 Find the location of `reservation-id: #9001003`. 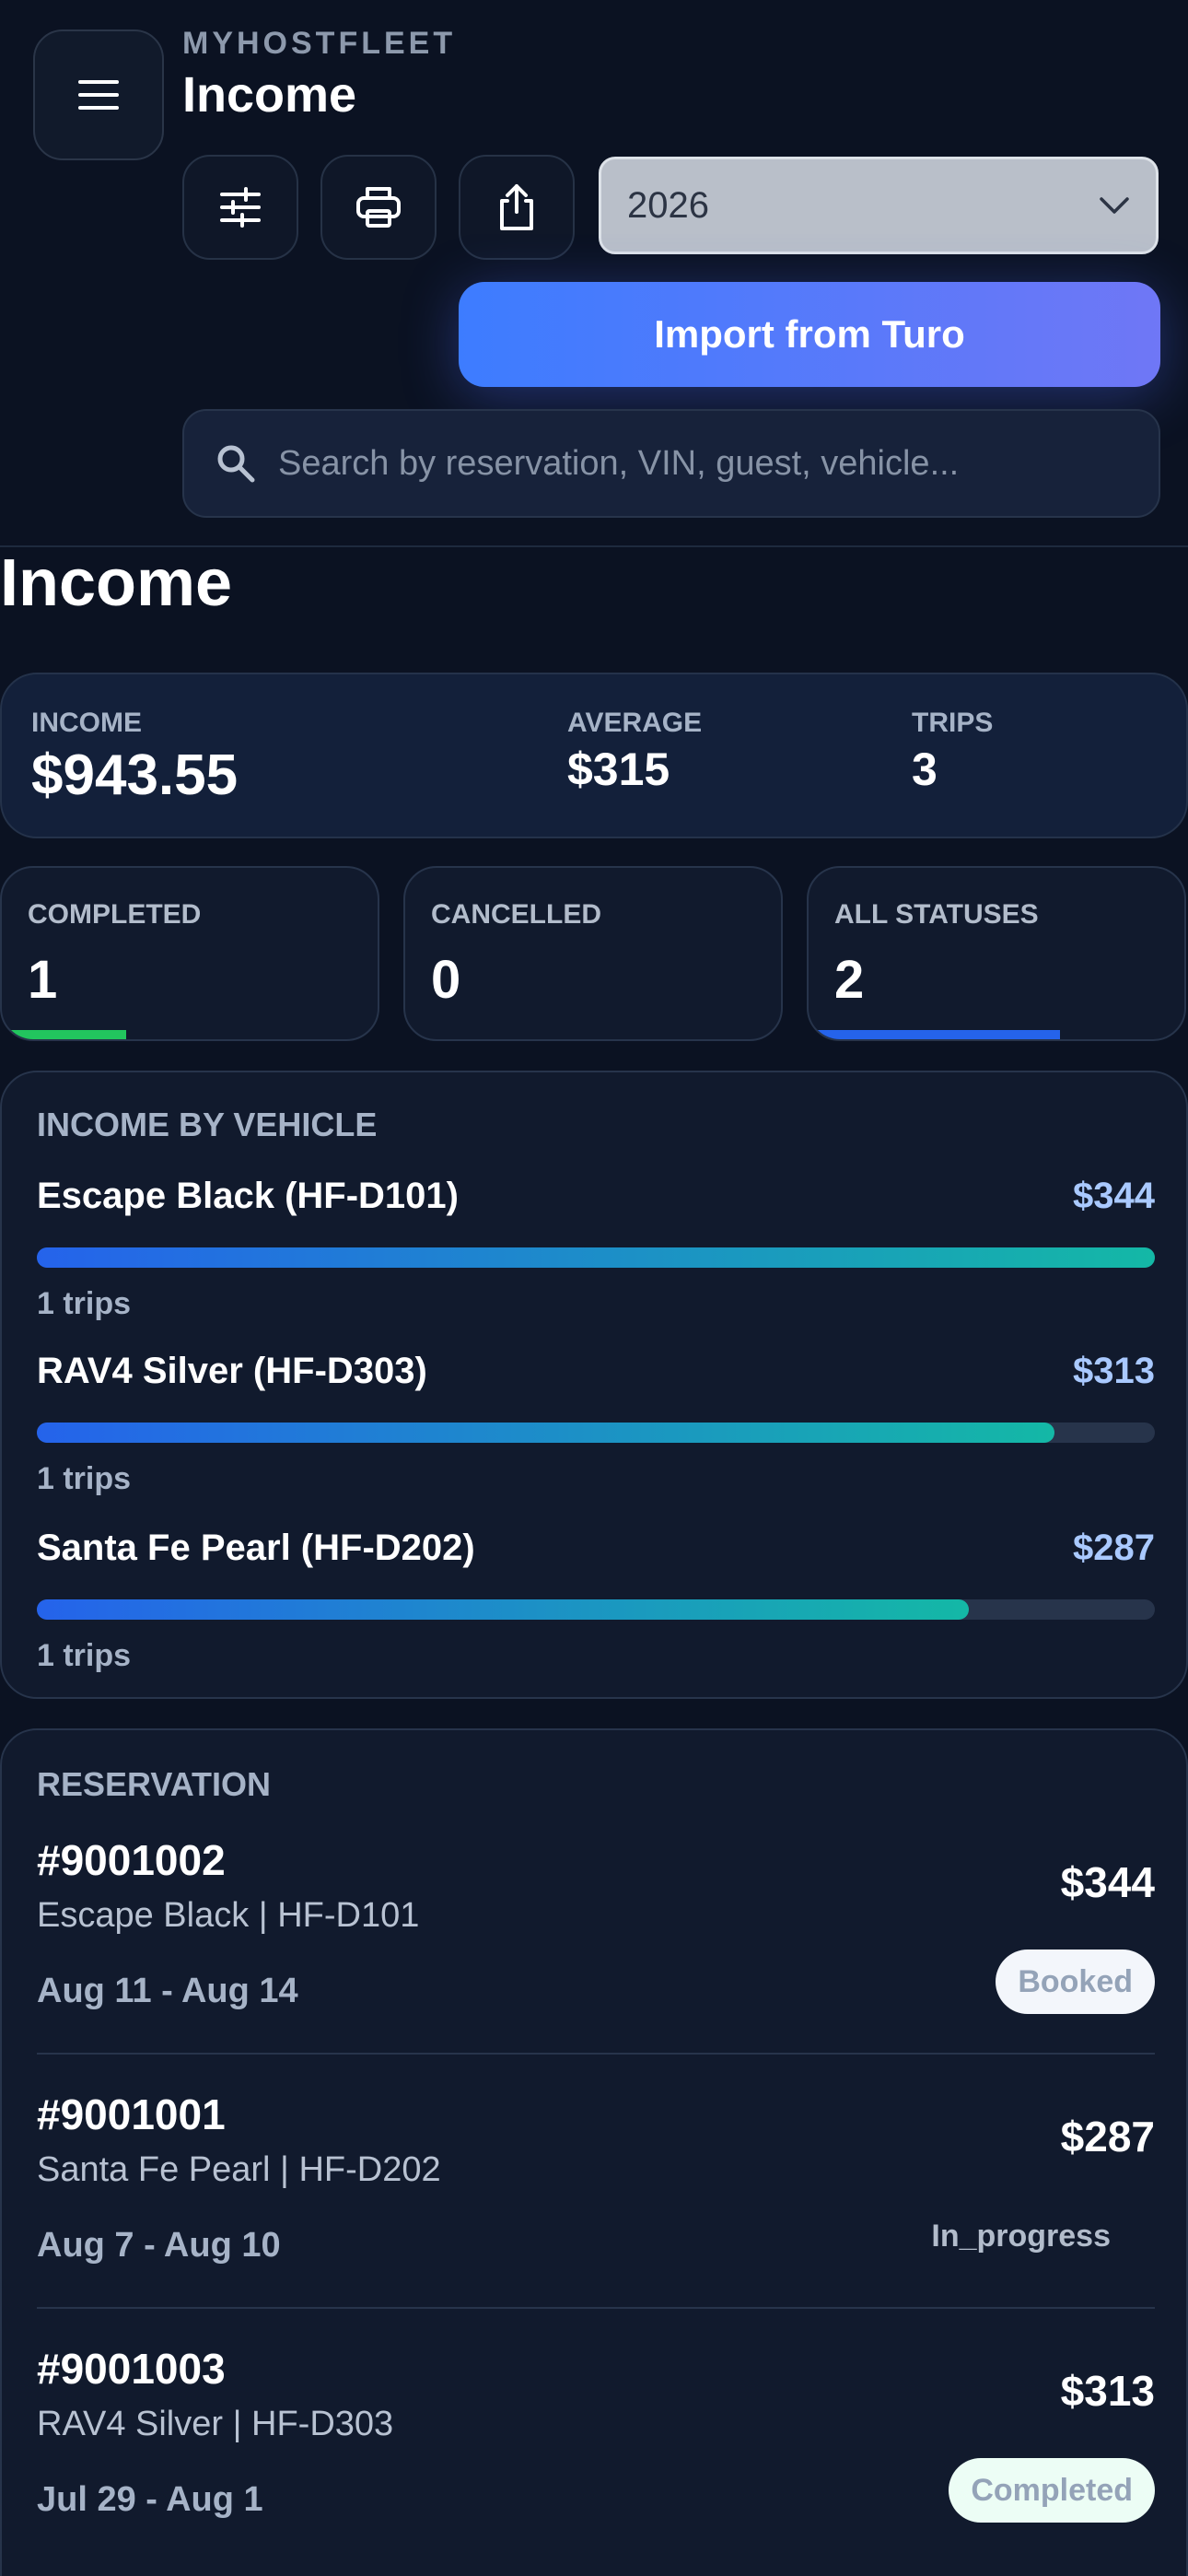

reservation-id: #9001003 is located at coordinates (131, 2369).